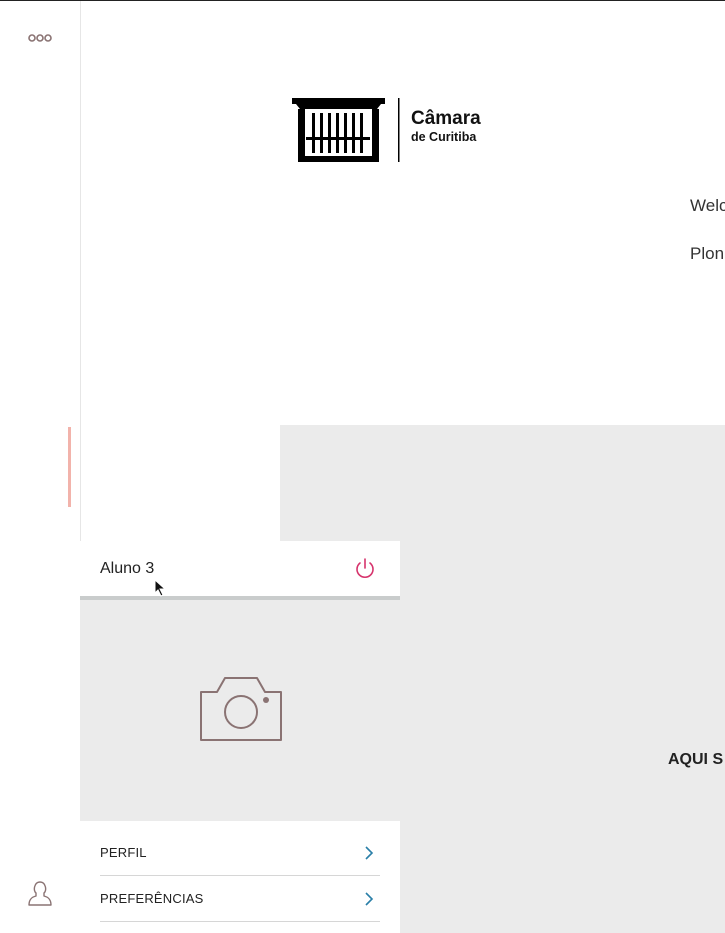  What do you see at coordinates (40, 467) in the screenshot?
I see `sidebar` at bounding box center [40, 467].